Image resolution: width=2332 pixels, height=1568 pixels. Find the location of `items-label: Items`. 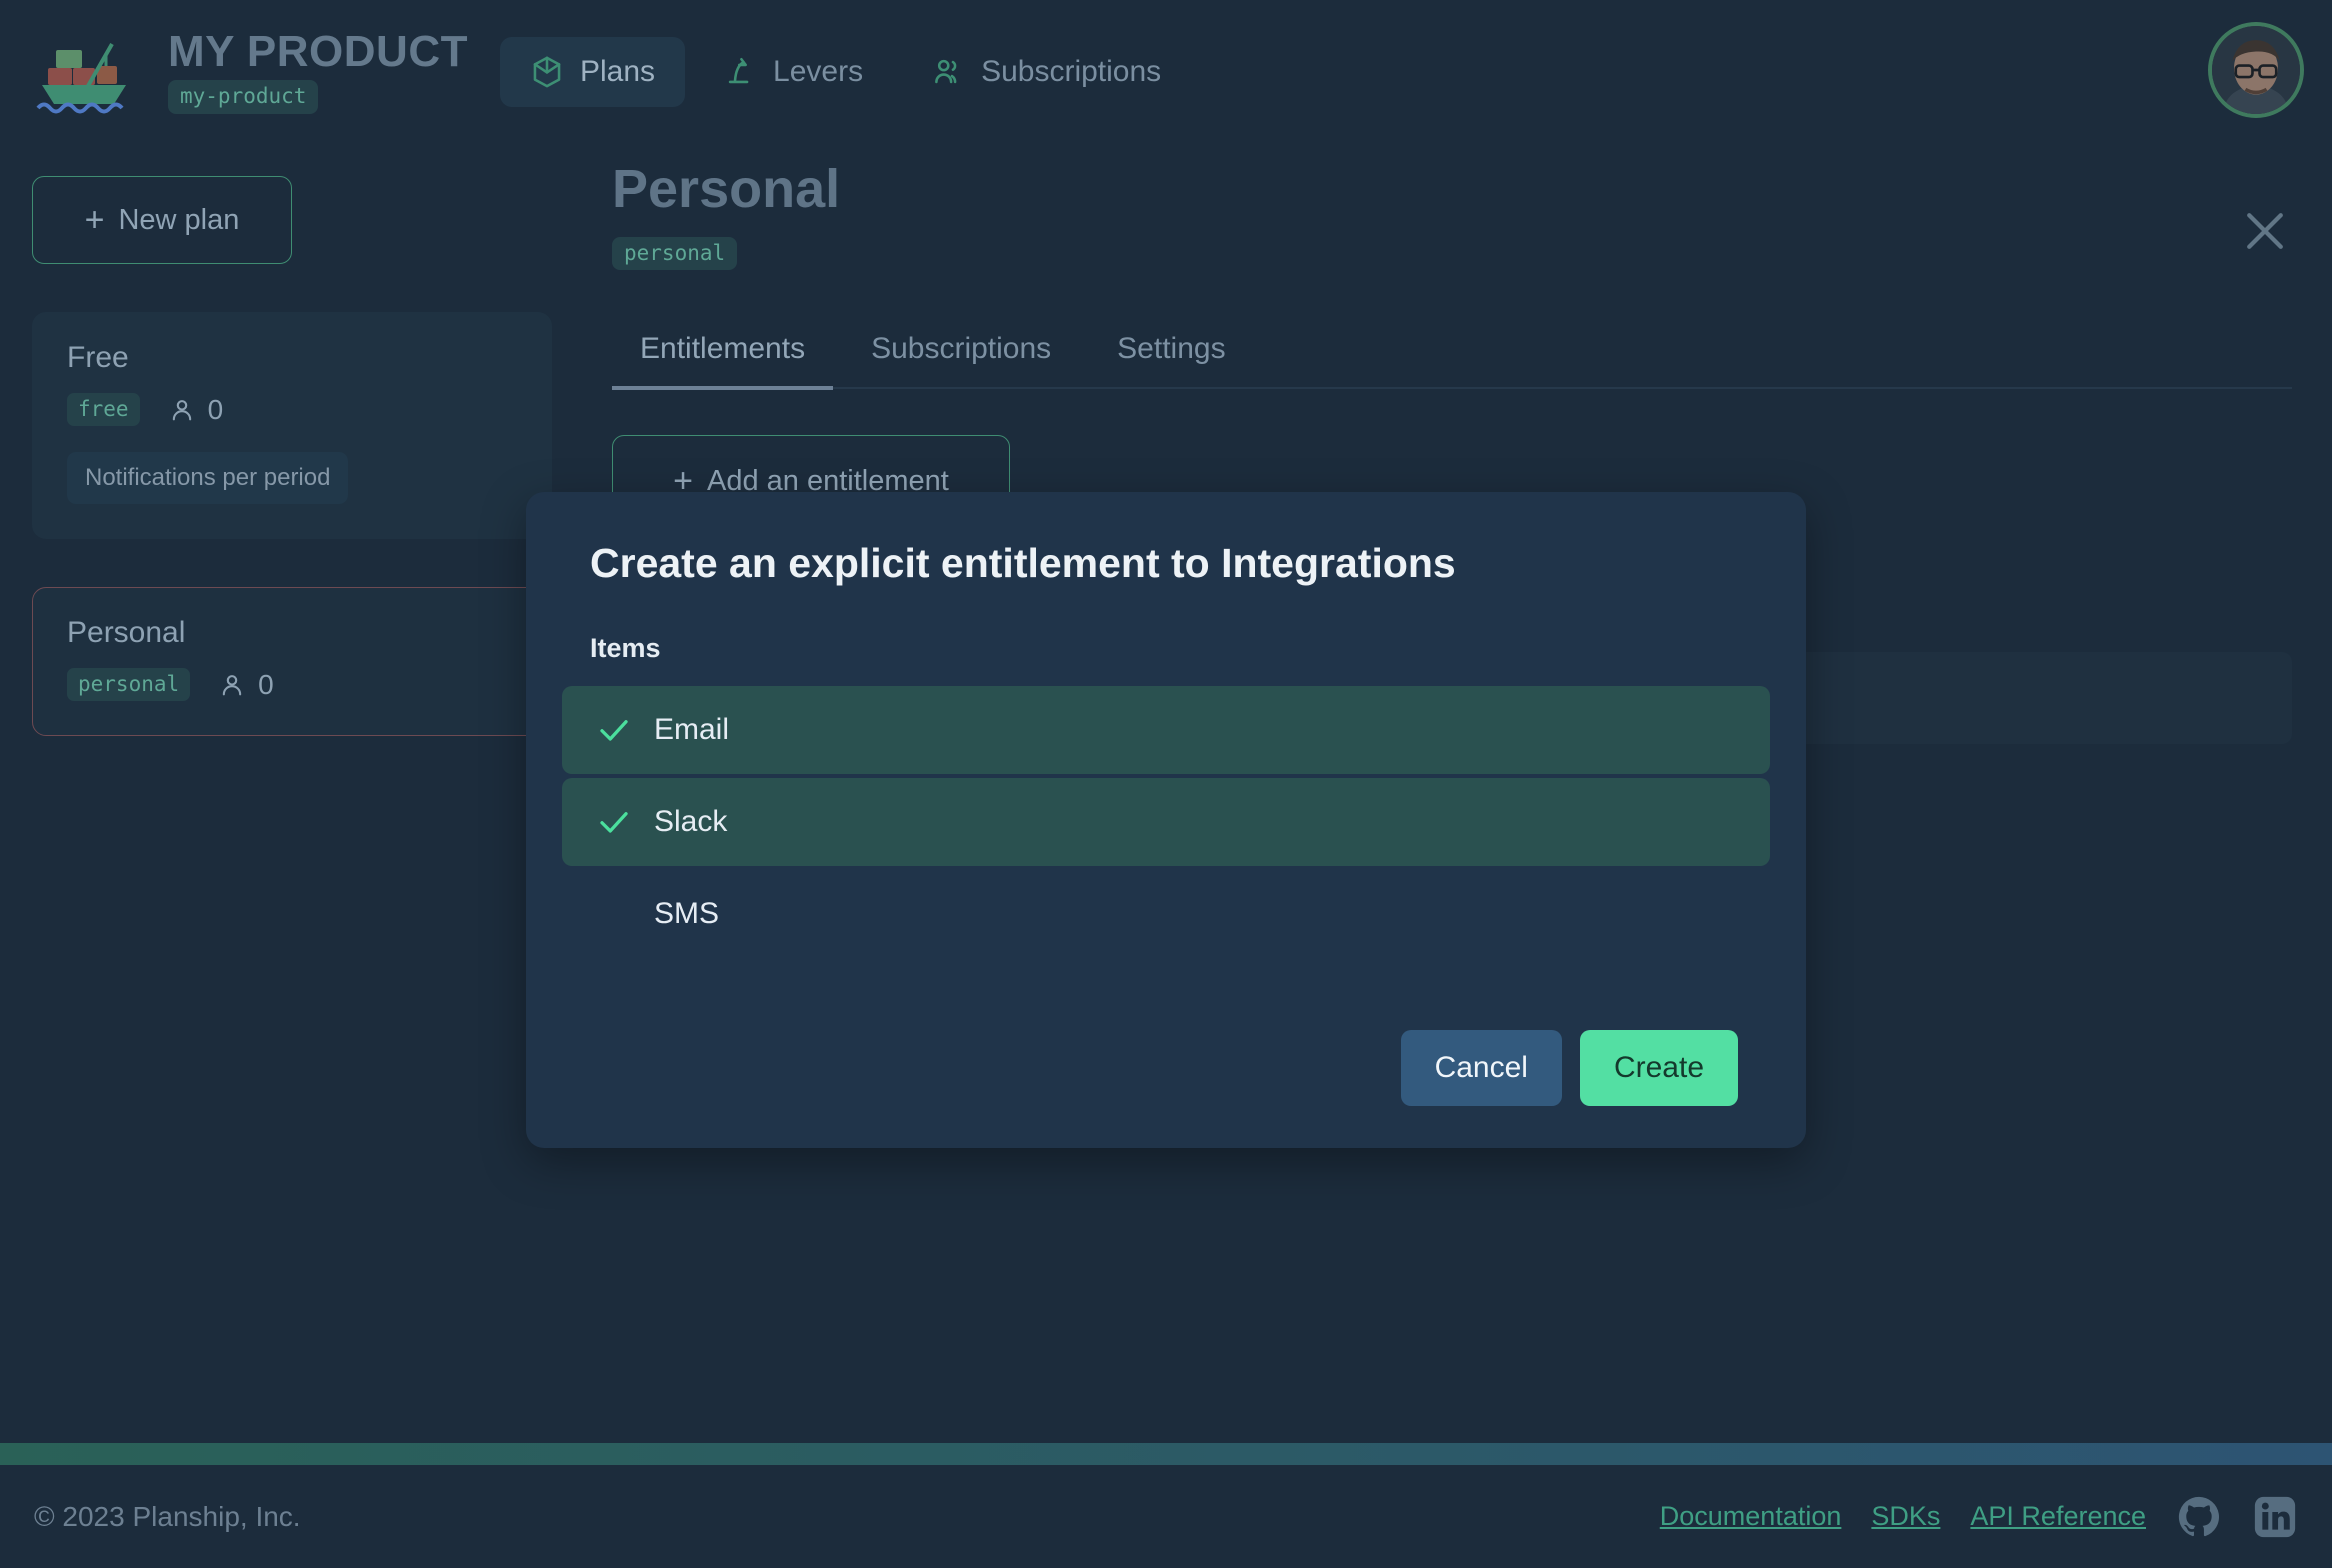

items-label: Items is located at coordinates (625, 648).